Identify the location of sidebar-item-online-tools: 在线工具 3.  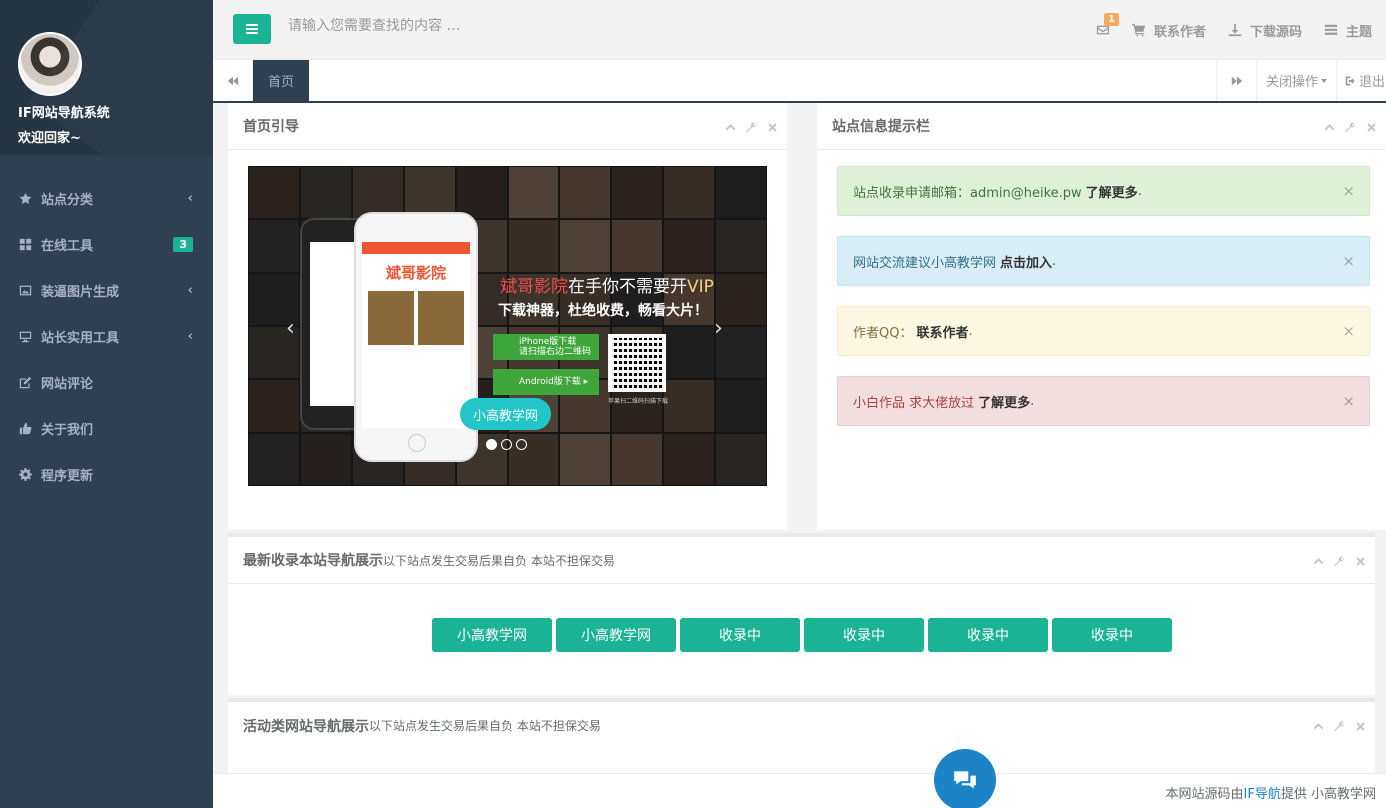
(106, 244).